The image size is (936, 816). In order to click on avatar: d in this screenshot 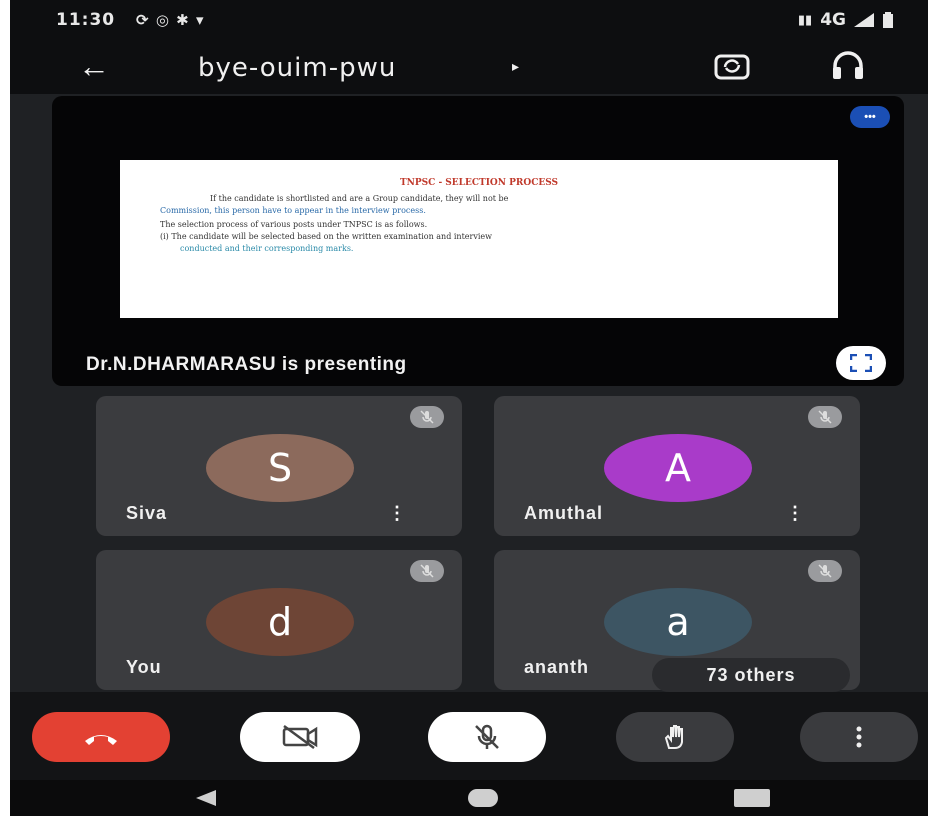, I will do `click(280, 622)`.